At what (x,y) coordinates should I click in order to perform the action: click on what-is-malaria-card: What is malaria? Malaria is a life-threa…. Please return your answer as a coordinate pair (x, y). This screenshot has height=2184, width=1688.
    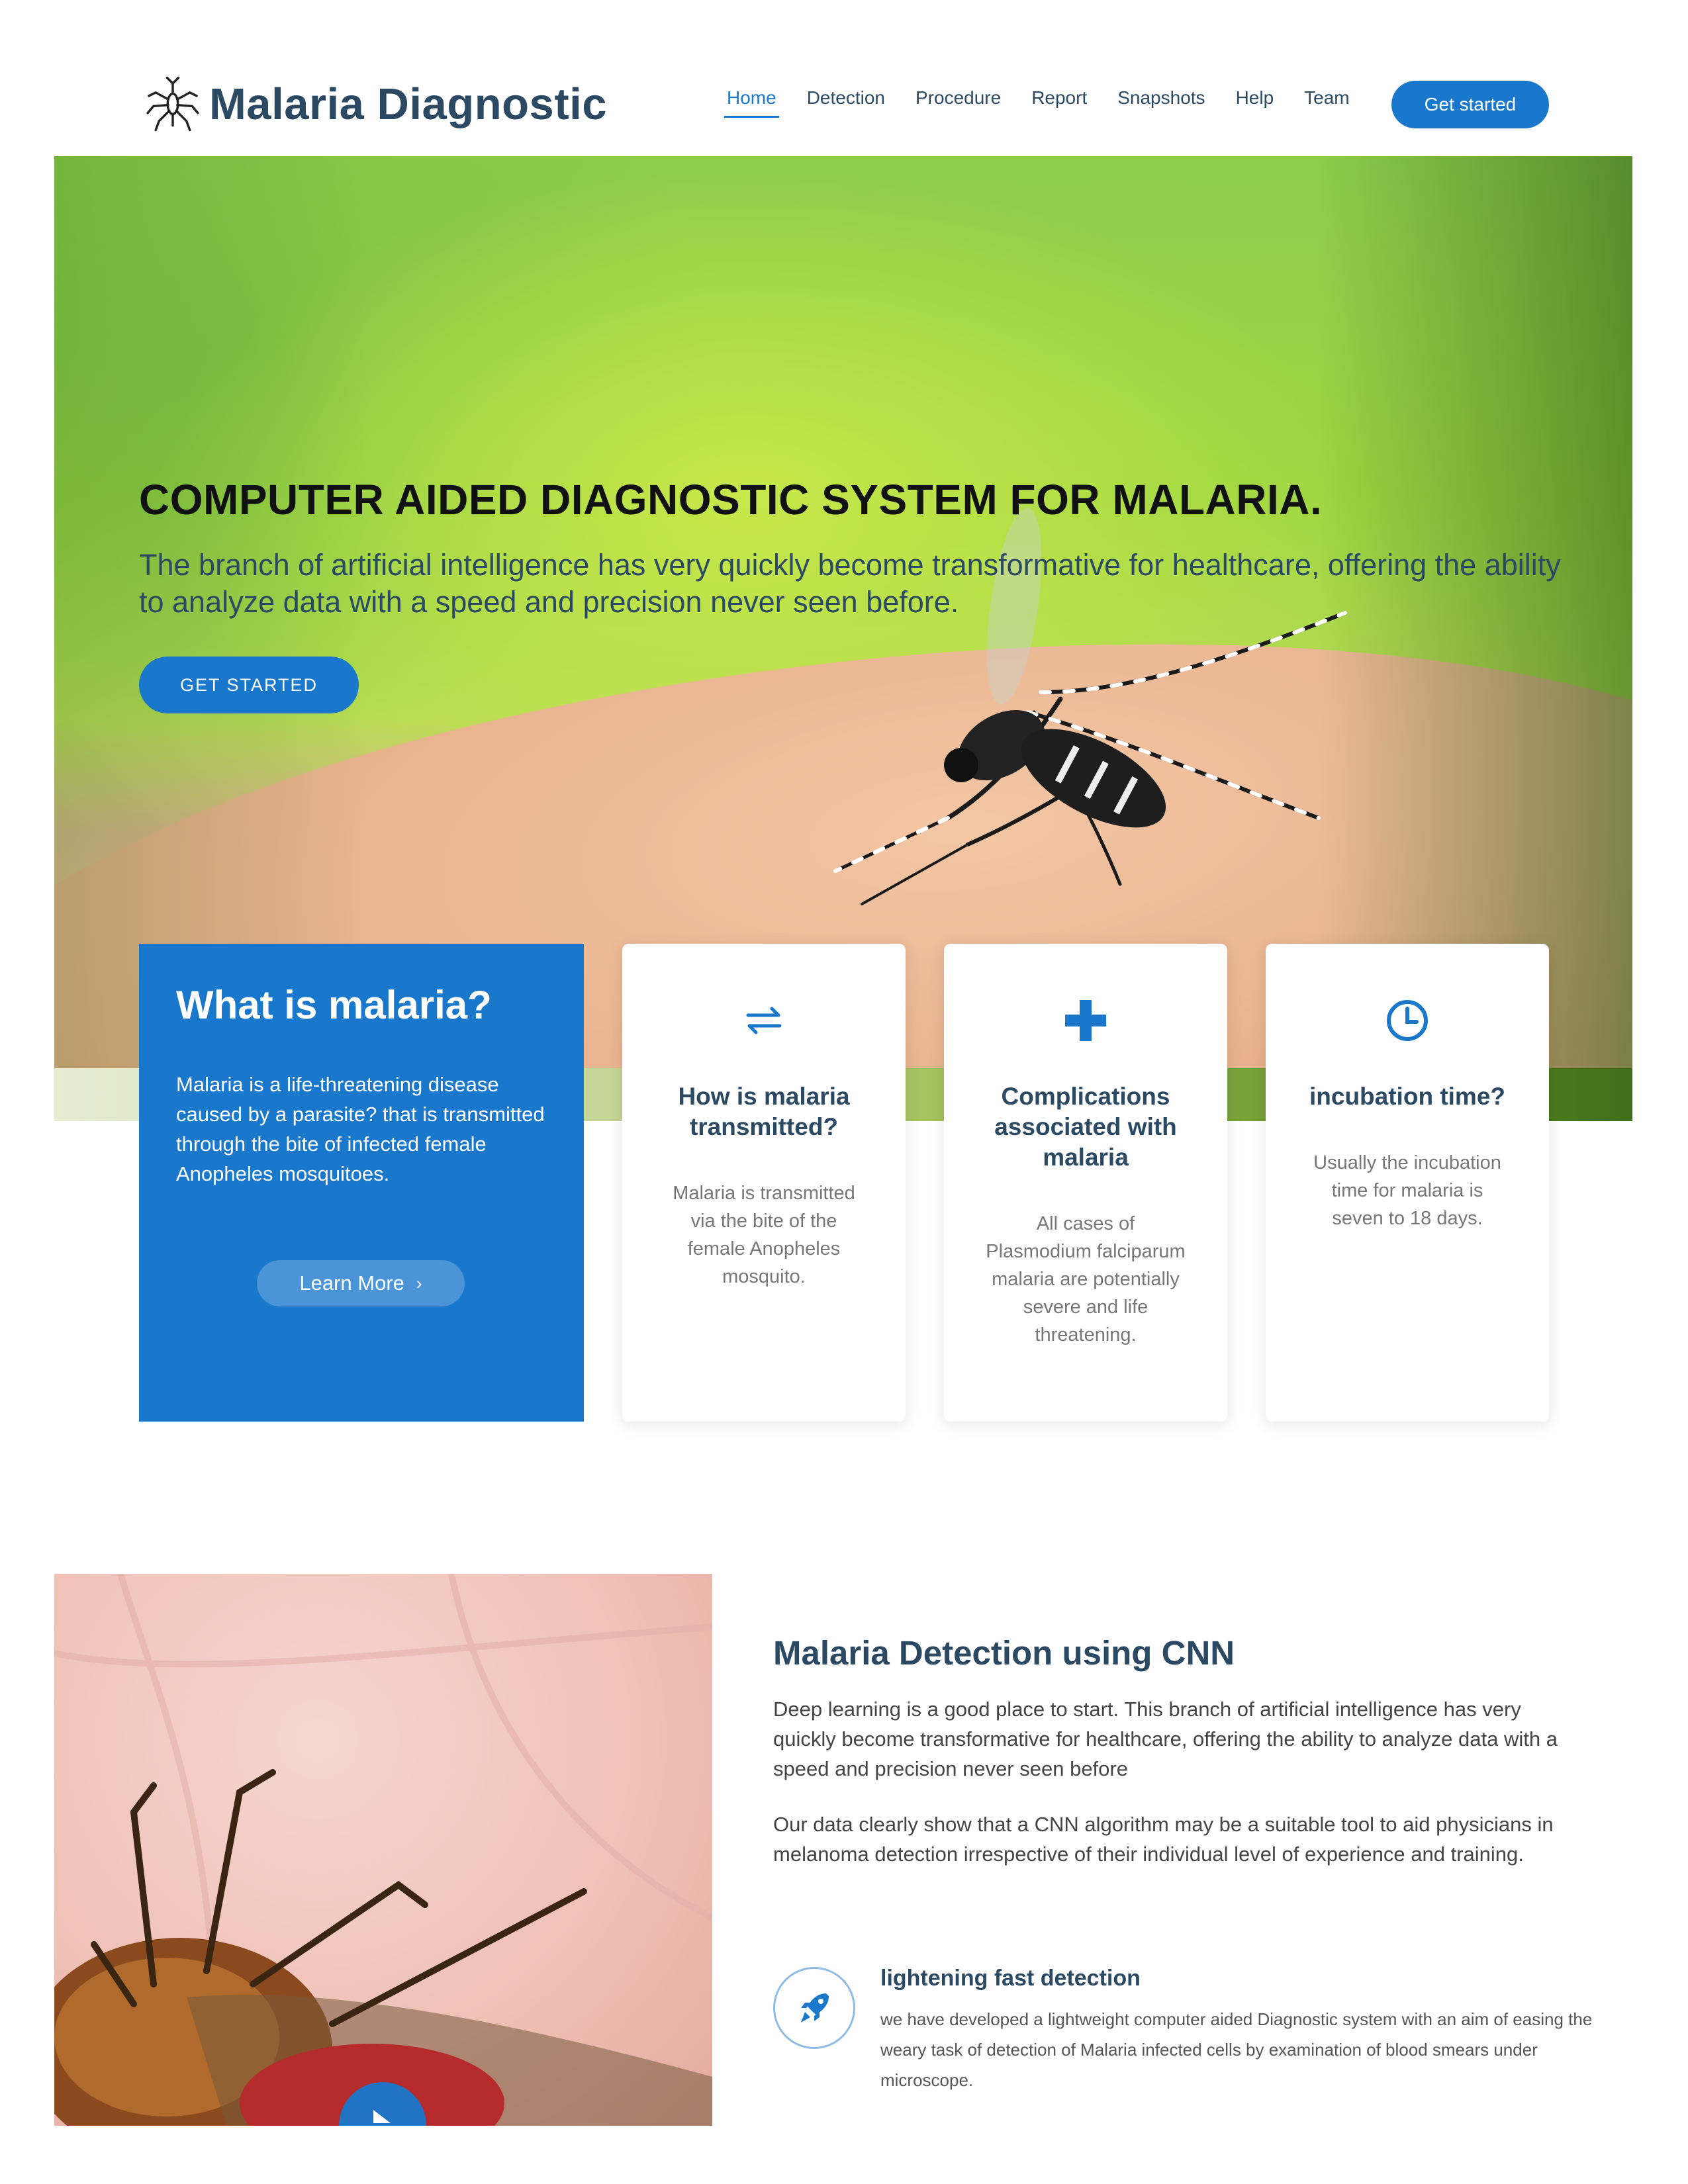
    Looking at the image, I should click on (361, 1183).